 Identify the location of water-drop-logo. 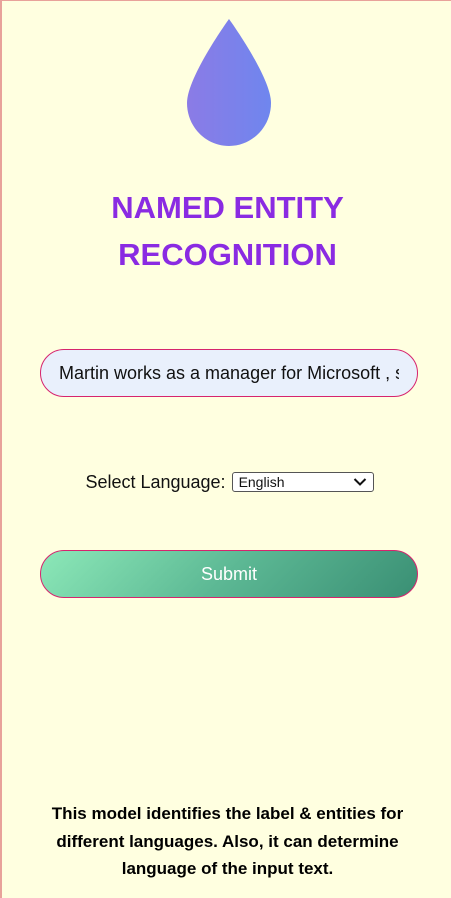
(229, 83).